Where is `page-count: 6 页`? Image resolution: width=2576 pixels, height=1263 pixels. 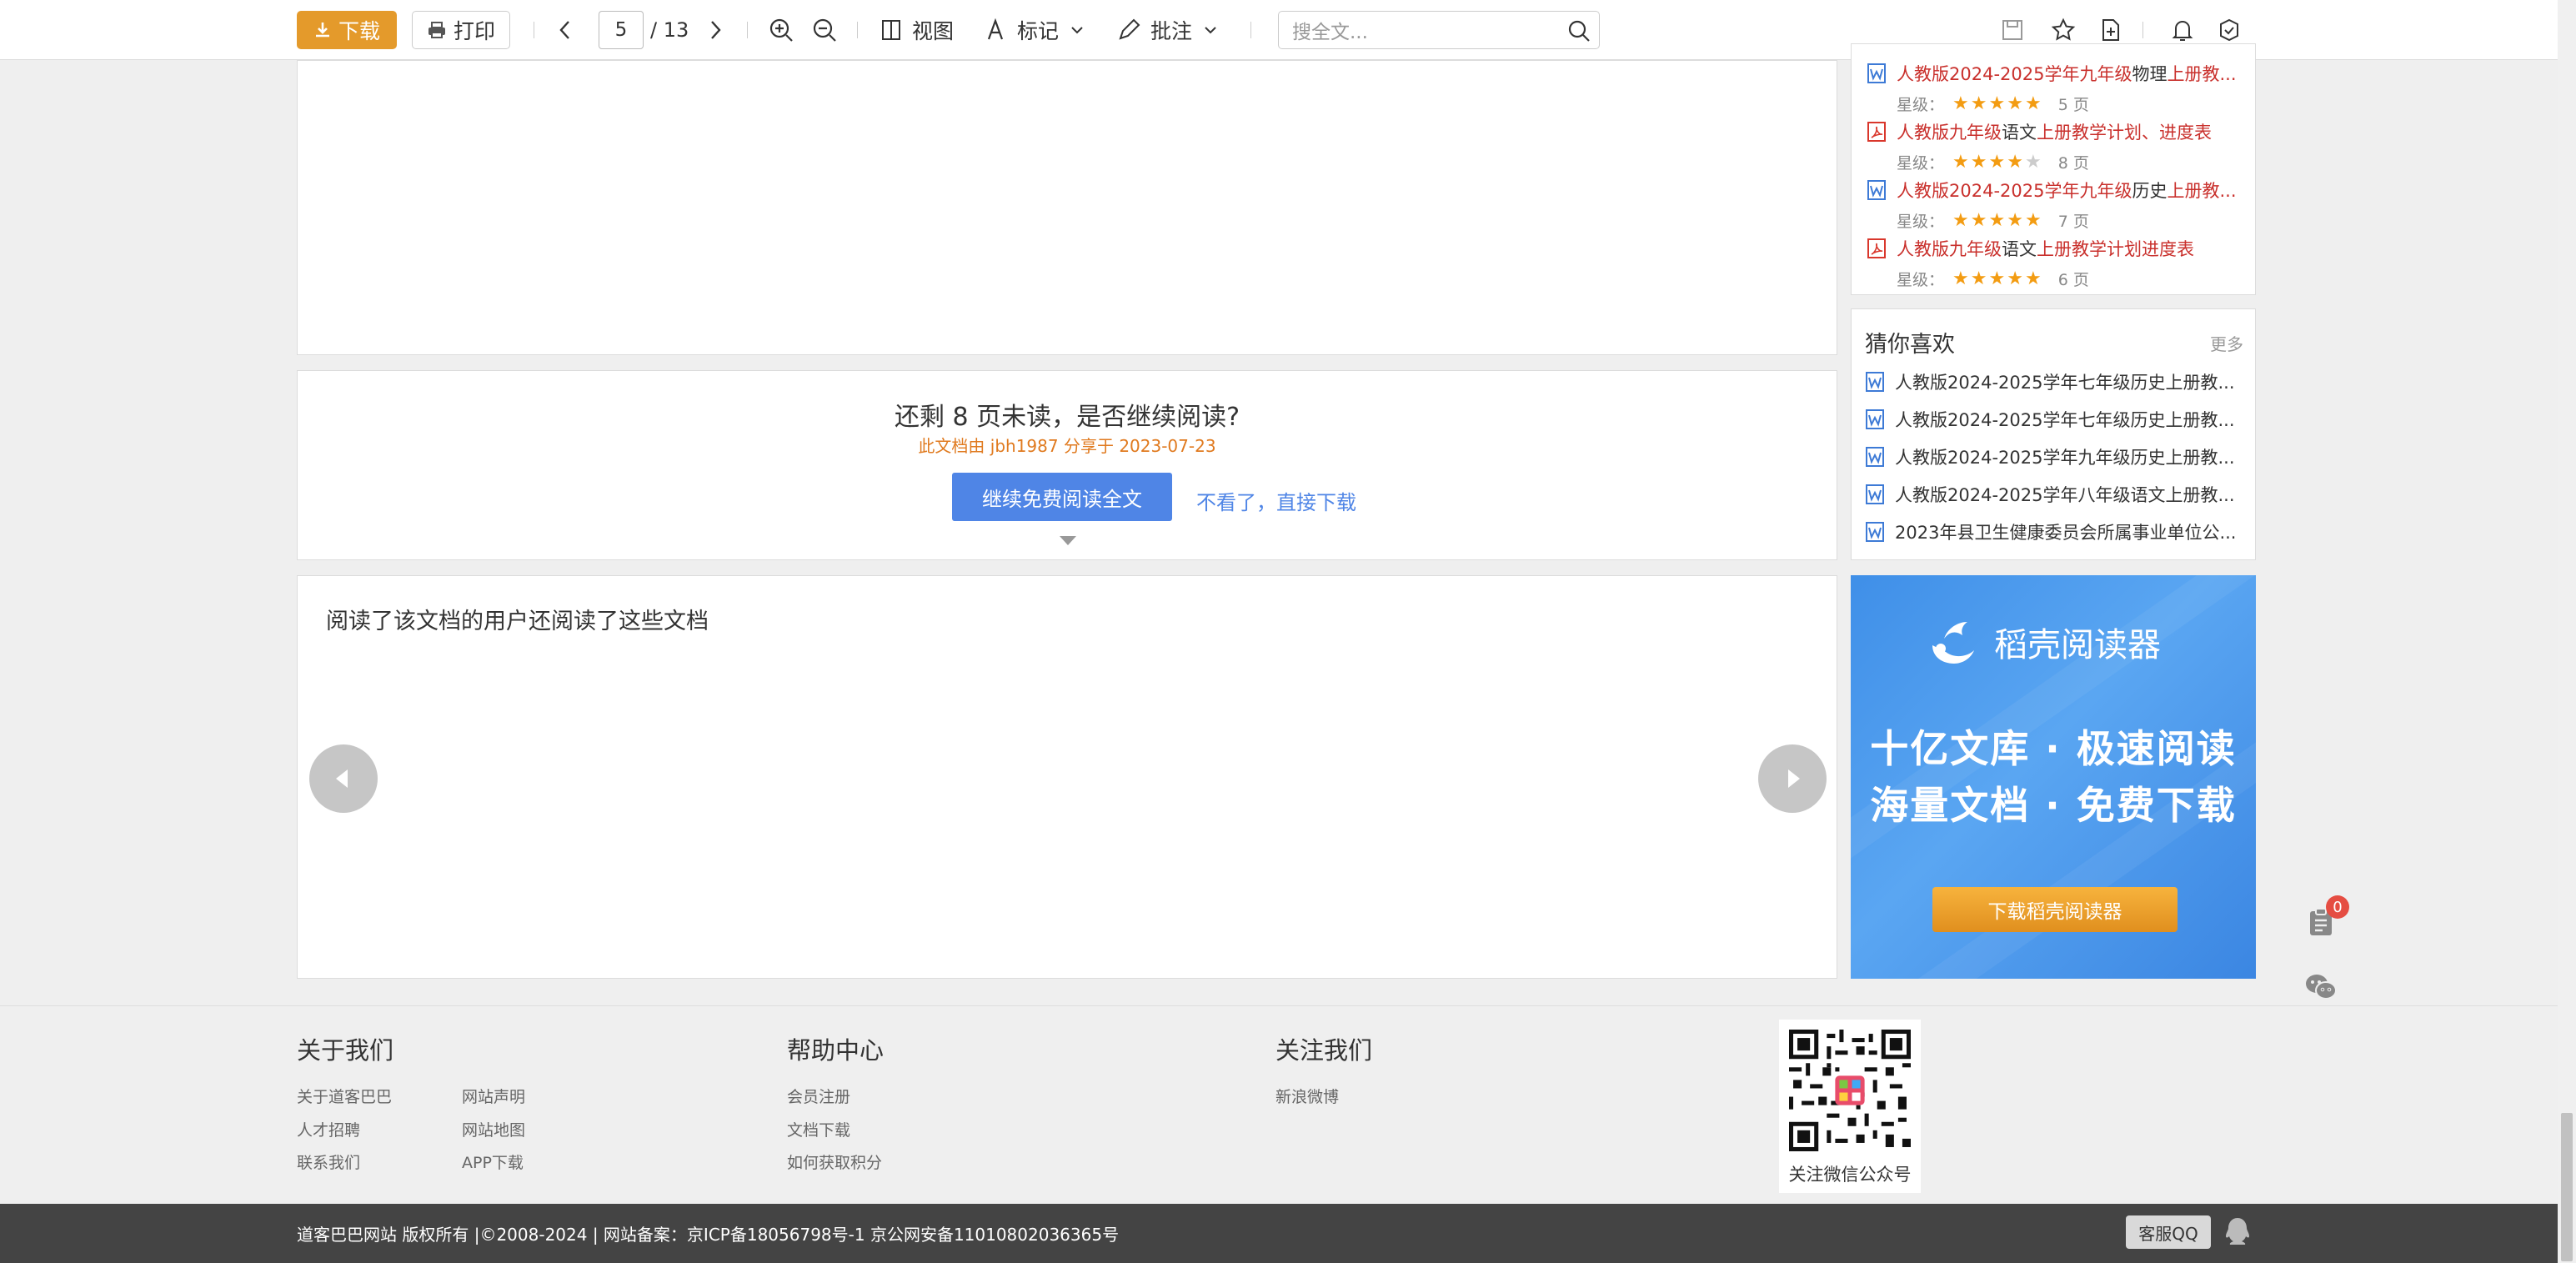
page-count: 6 页 is located at coordinates (2073, 280).